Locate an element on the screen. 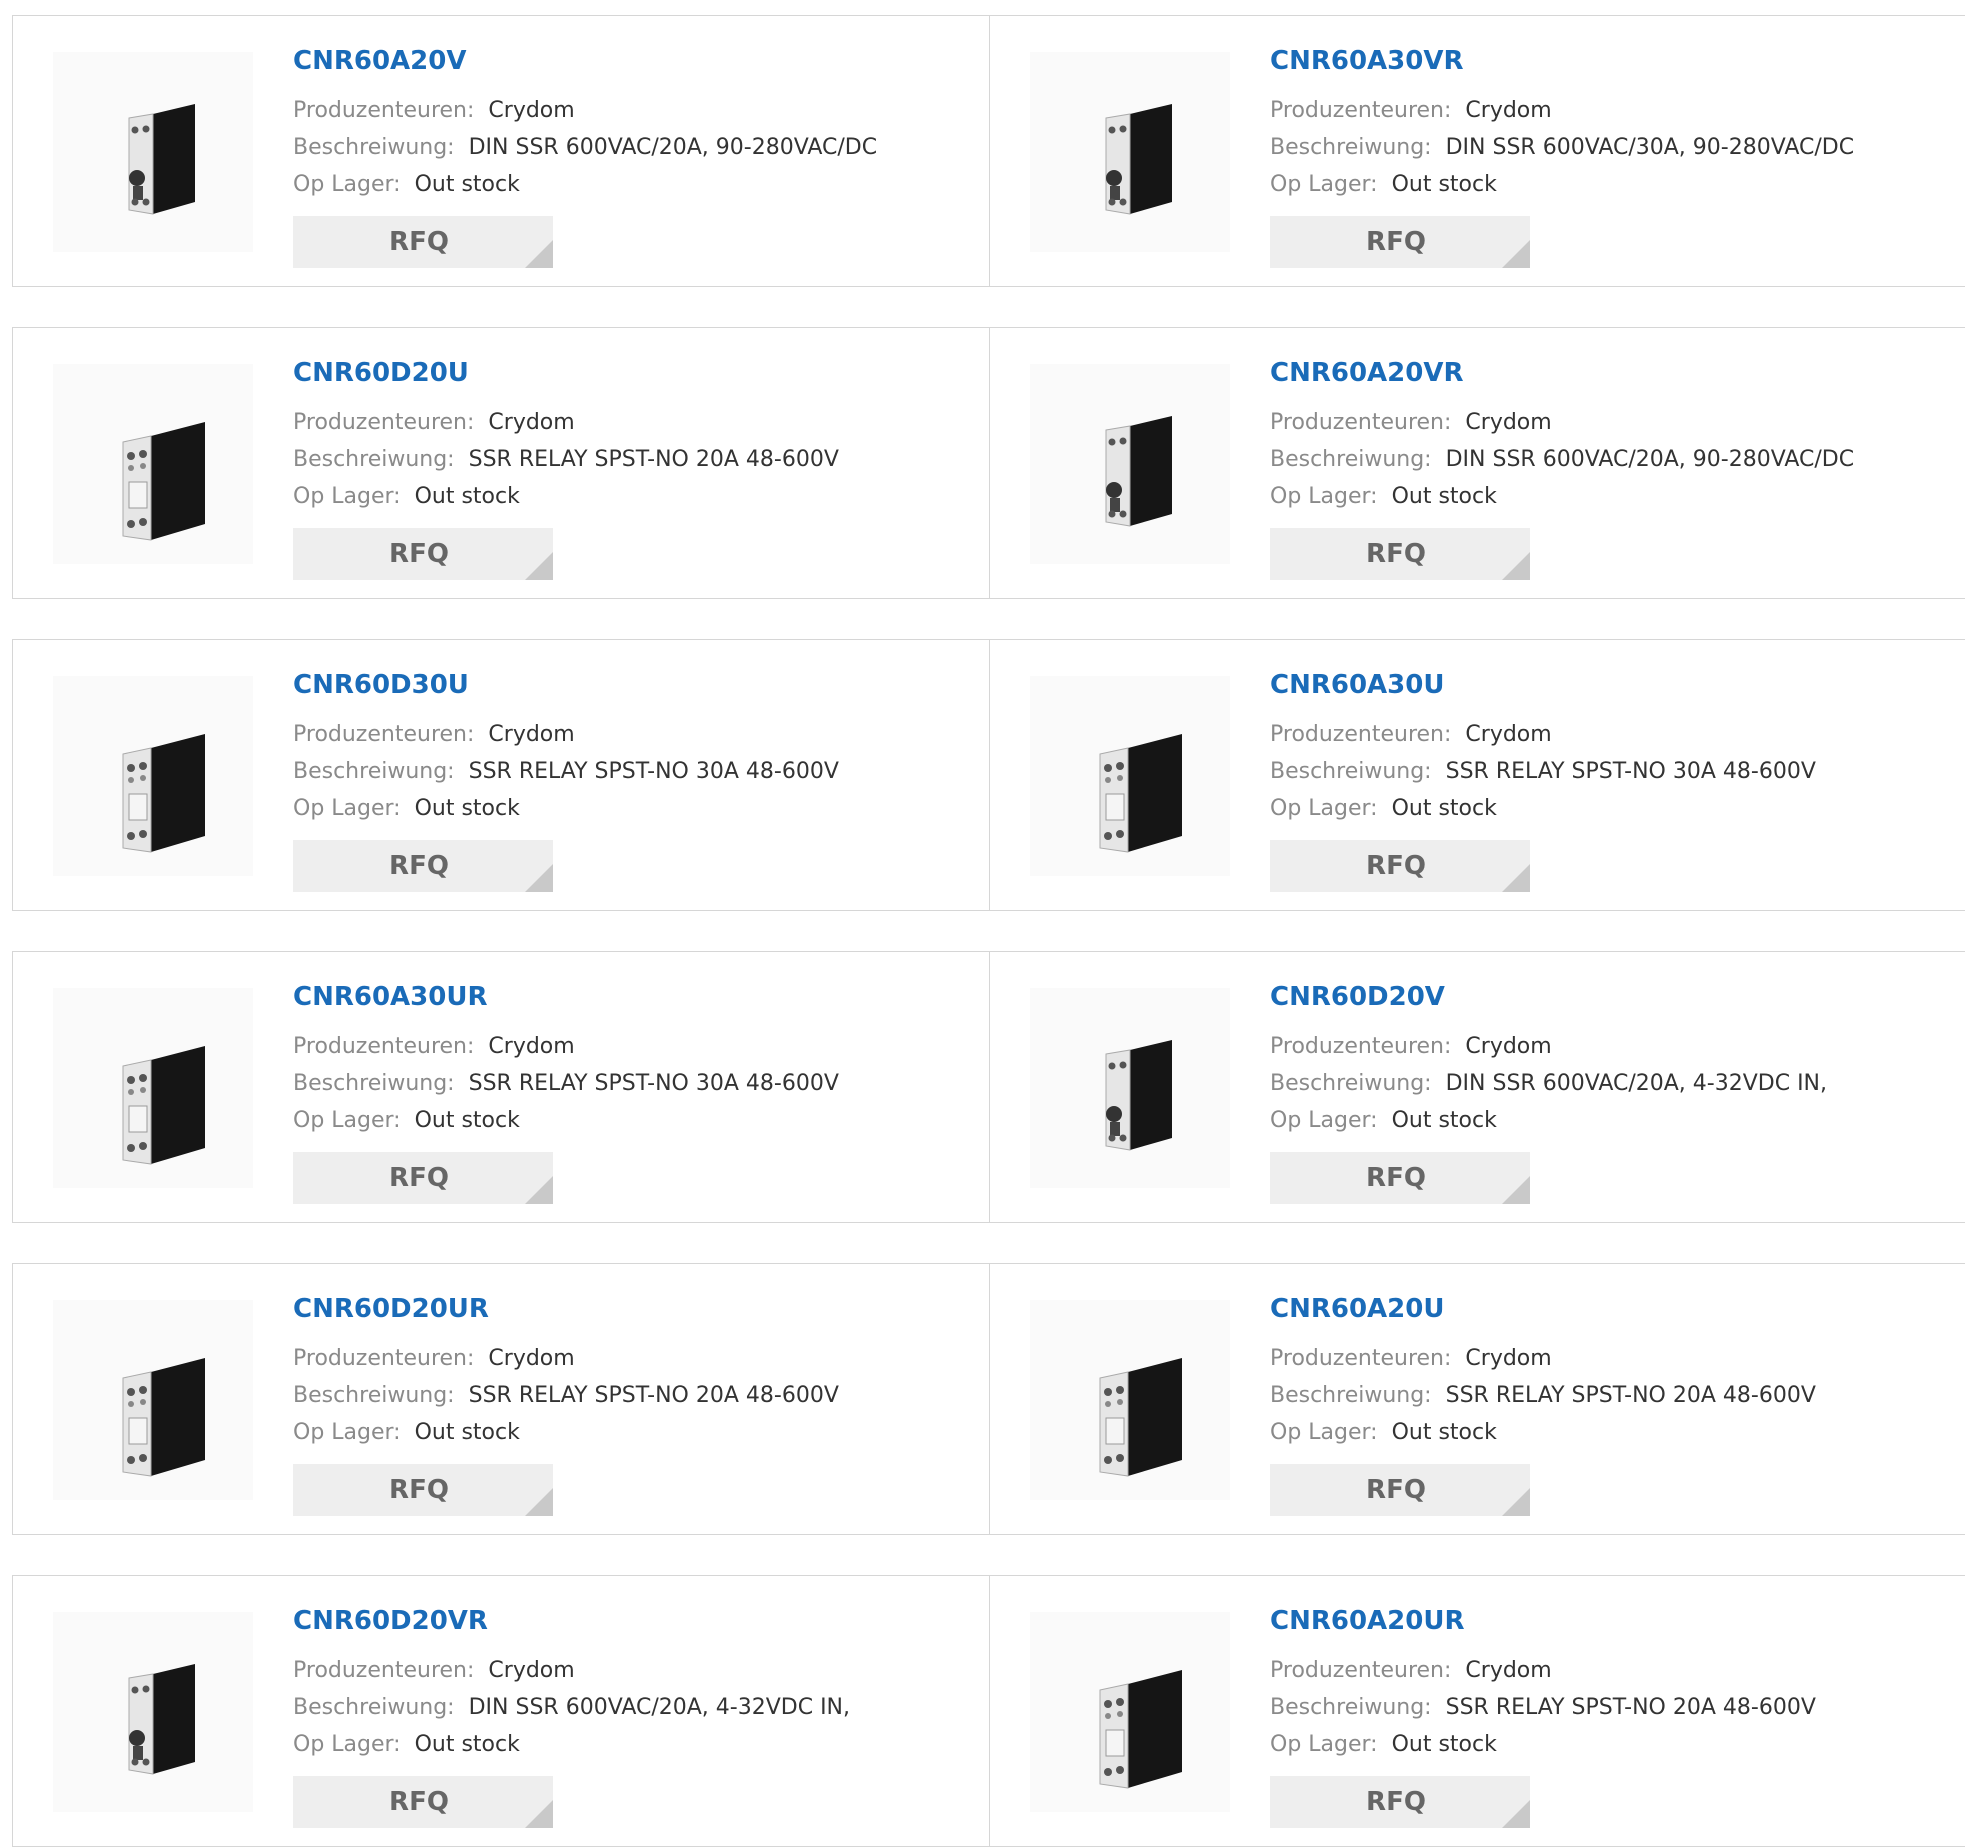 This screenshot has width=1965, height=1847. description-value: DIN SSR 600VAC/20A, 90-280VAC/DC is located at coordinates (673, 147).